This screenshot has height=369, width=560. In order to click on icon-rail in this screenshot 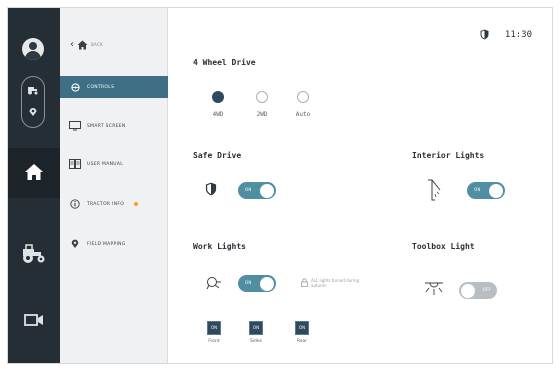, I will do `click(34, 185)`.